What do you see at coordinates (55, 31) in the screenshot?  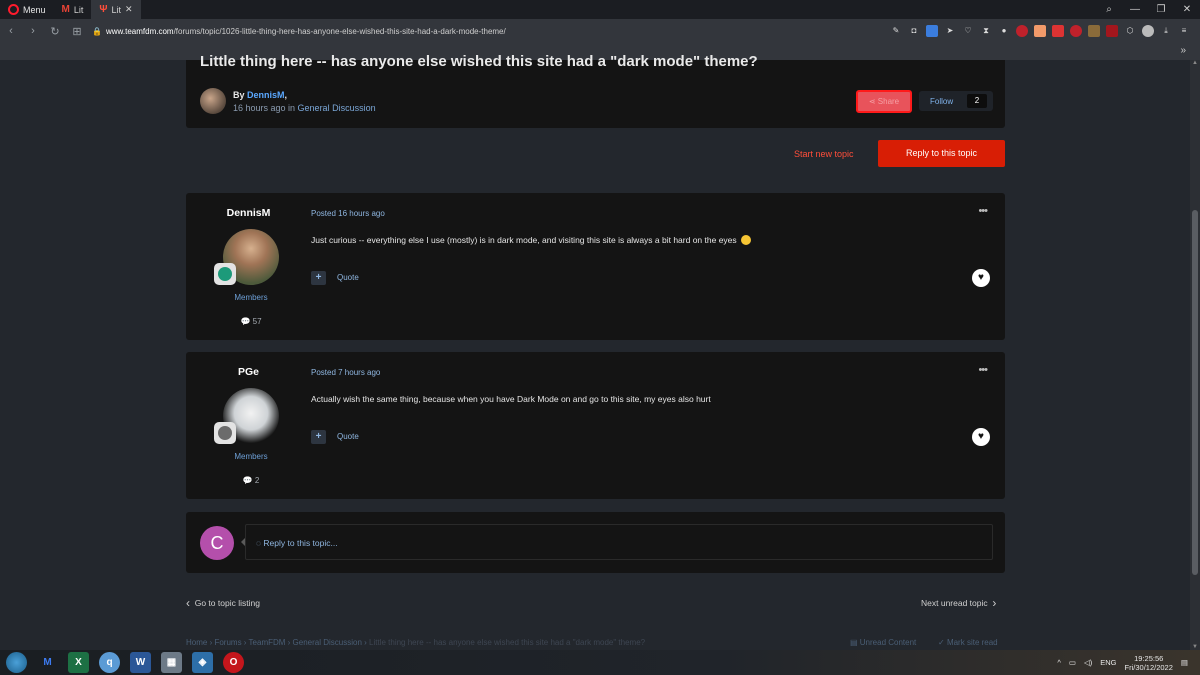 I see `reload-icon: ↻` at bounding box center [55, 31].